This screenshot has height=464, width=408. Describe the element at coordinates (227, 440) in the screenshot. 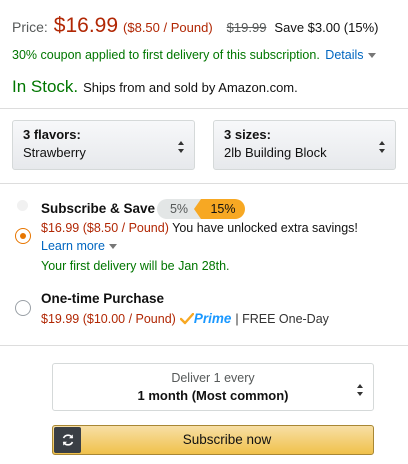

I see `subscribe-now-label: Subscribe now` at that location.